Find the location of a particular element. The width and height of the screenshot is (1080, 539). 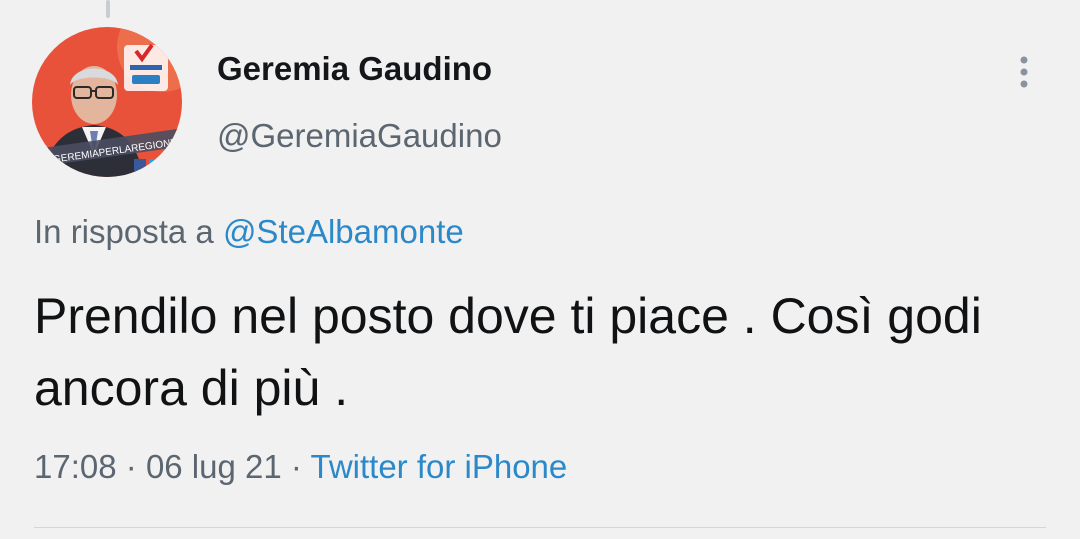

author-handle: @GeremiaGaudino is located at coordinates (359, 136).